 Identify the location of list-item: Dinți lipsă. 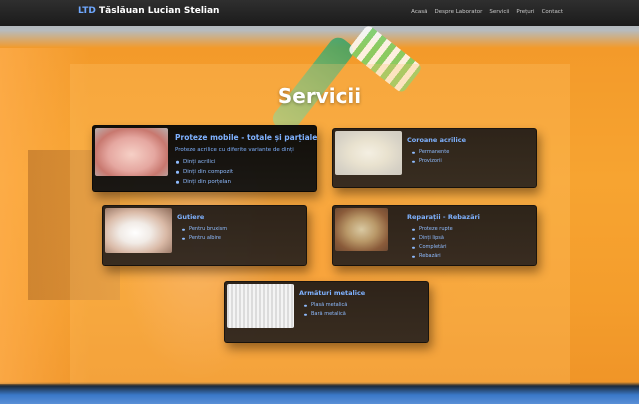
(436, 238).